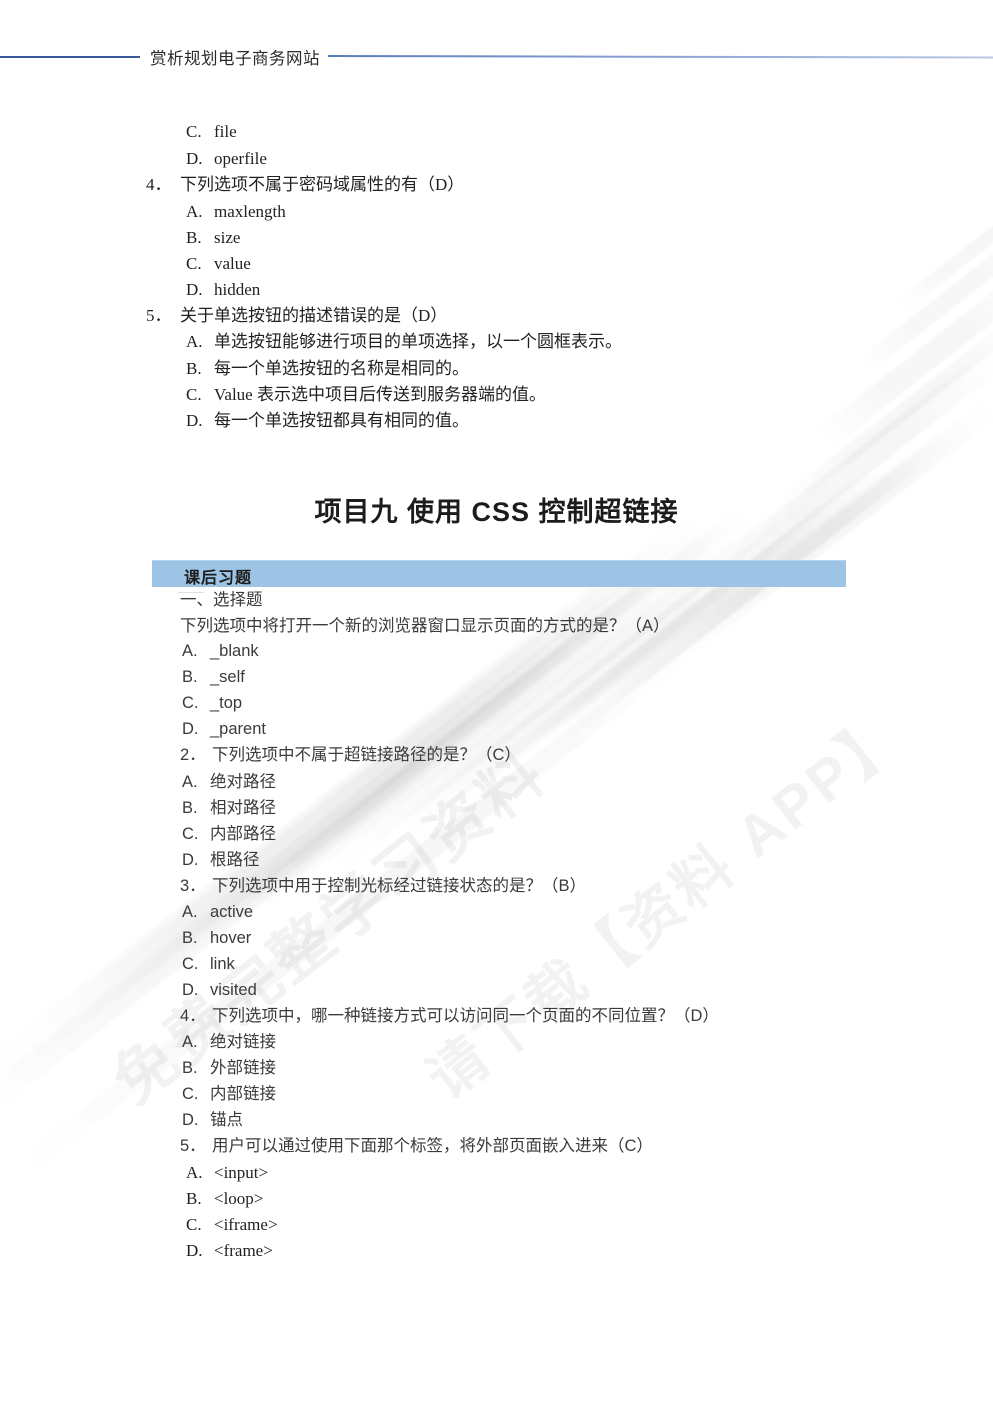  Describe the element at coordinates (70, 57) in the screenshot. I see `header-rule-left` at that location.